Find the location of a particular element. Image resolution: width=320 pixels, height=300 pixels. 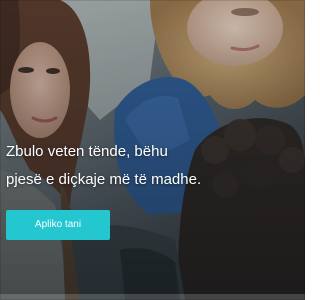

hero-headline-line-1: Zbulo veten tënde, bëhu is located at coordinates (87, 151).